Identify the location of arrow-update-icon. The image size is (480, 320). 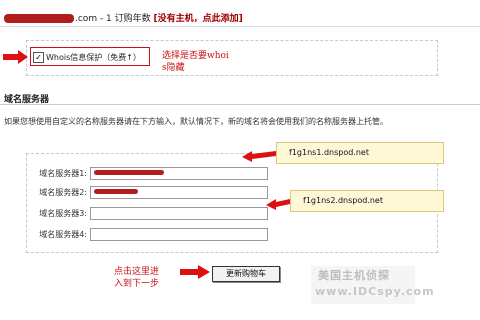
(195, 272).